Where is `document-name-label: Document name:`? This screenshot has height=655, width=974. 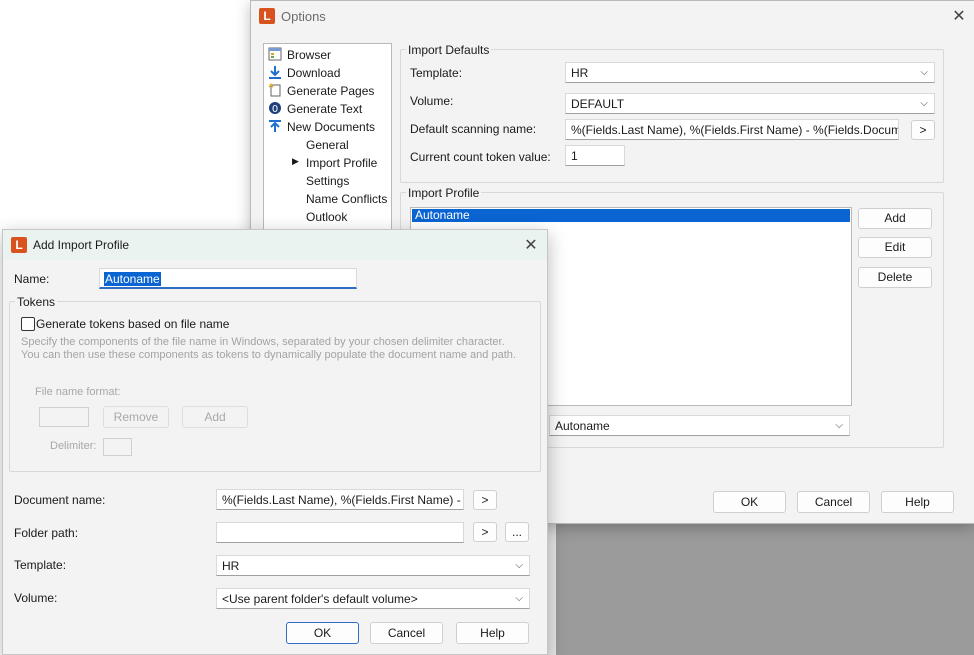
document-name-label: Document name: is located at coordinates (60, 500).